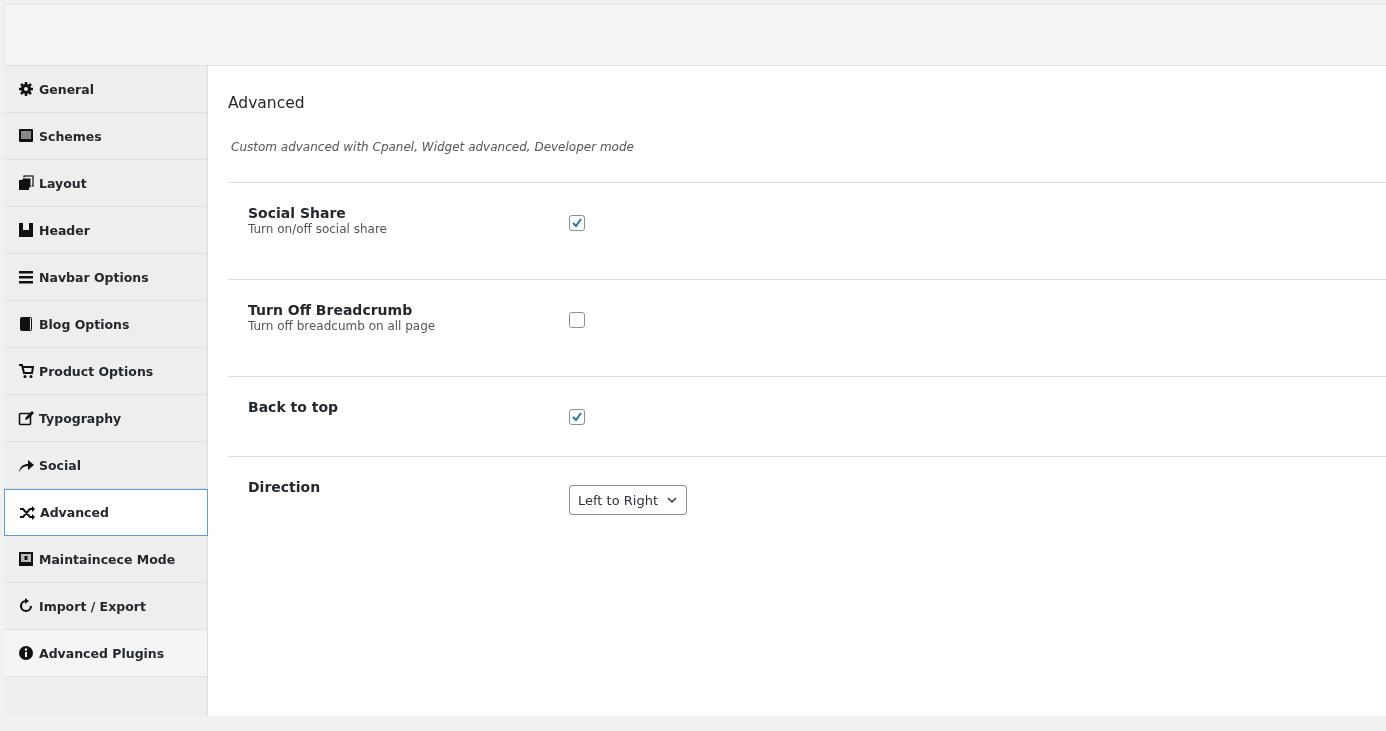 The width and height of the screenshot is (1386, 731). I want to click on sidebar-tab: Advanced Plugins, so click(105, 653).